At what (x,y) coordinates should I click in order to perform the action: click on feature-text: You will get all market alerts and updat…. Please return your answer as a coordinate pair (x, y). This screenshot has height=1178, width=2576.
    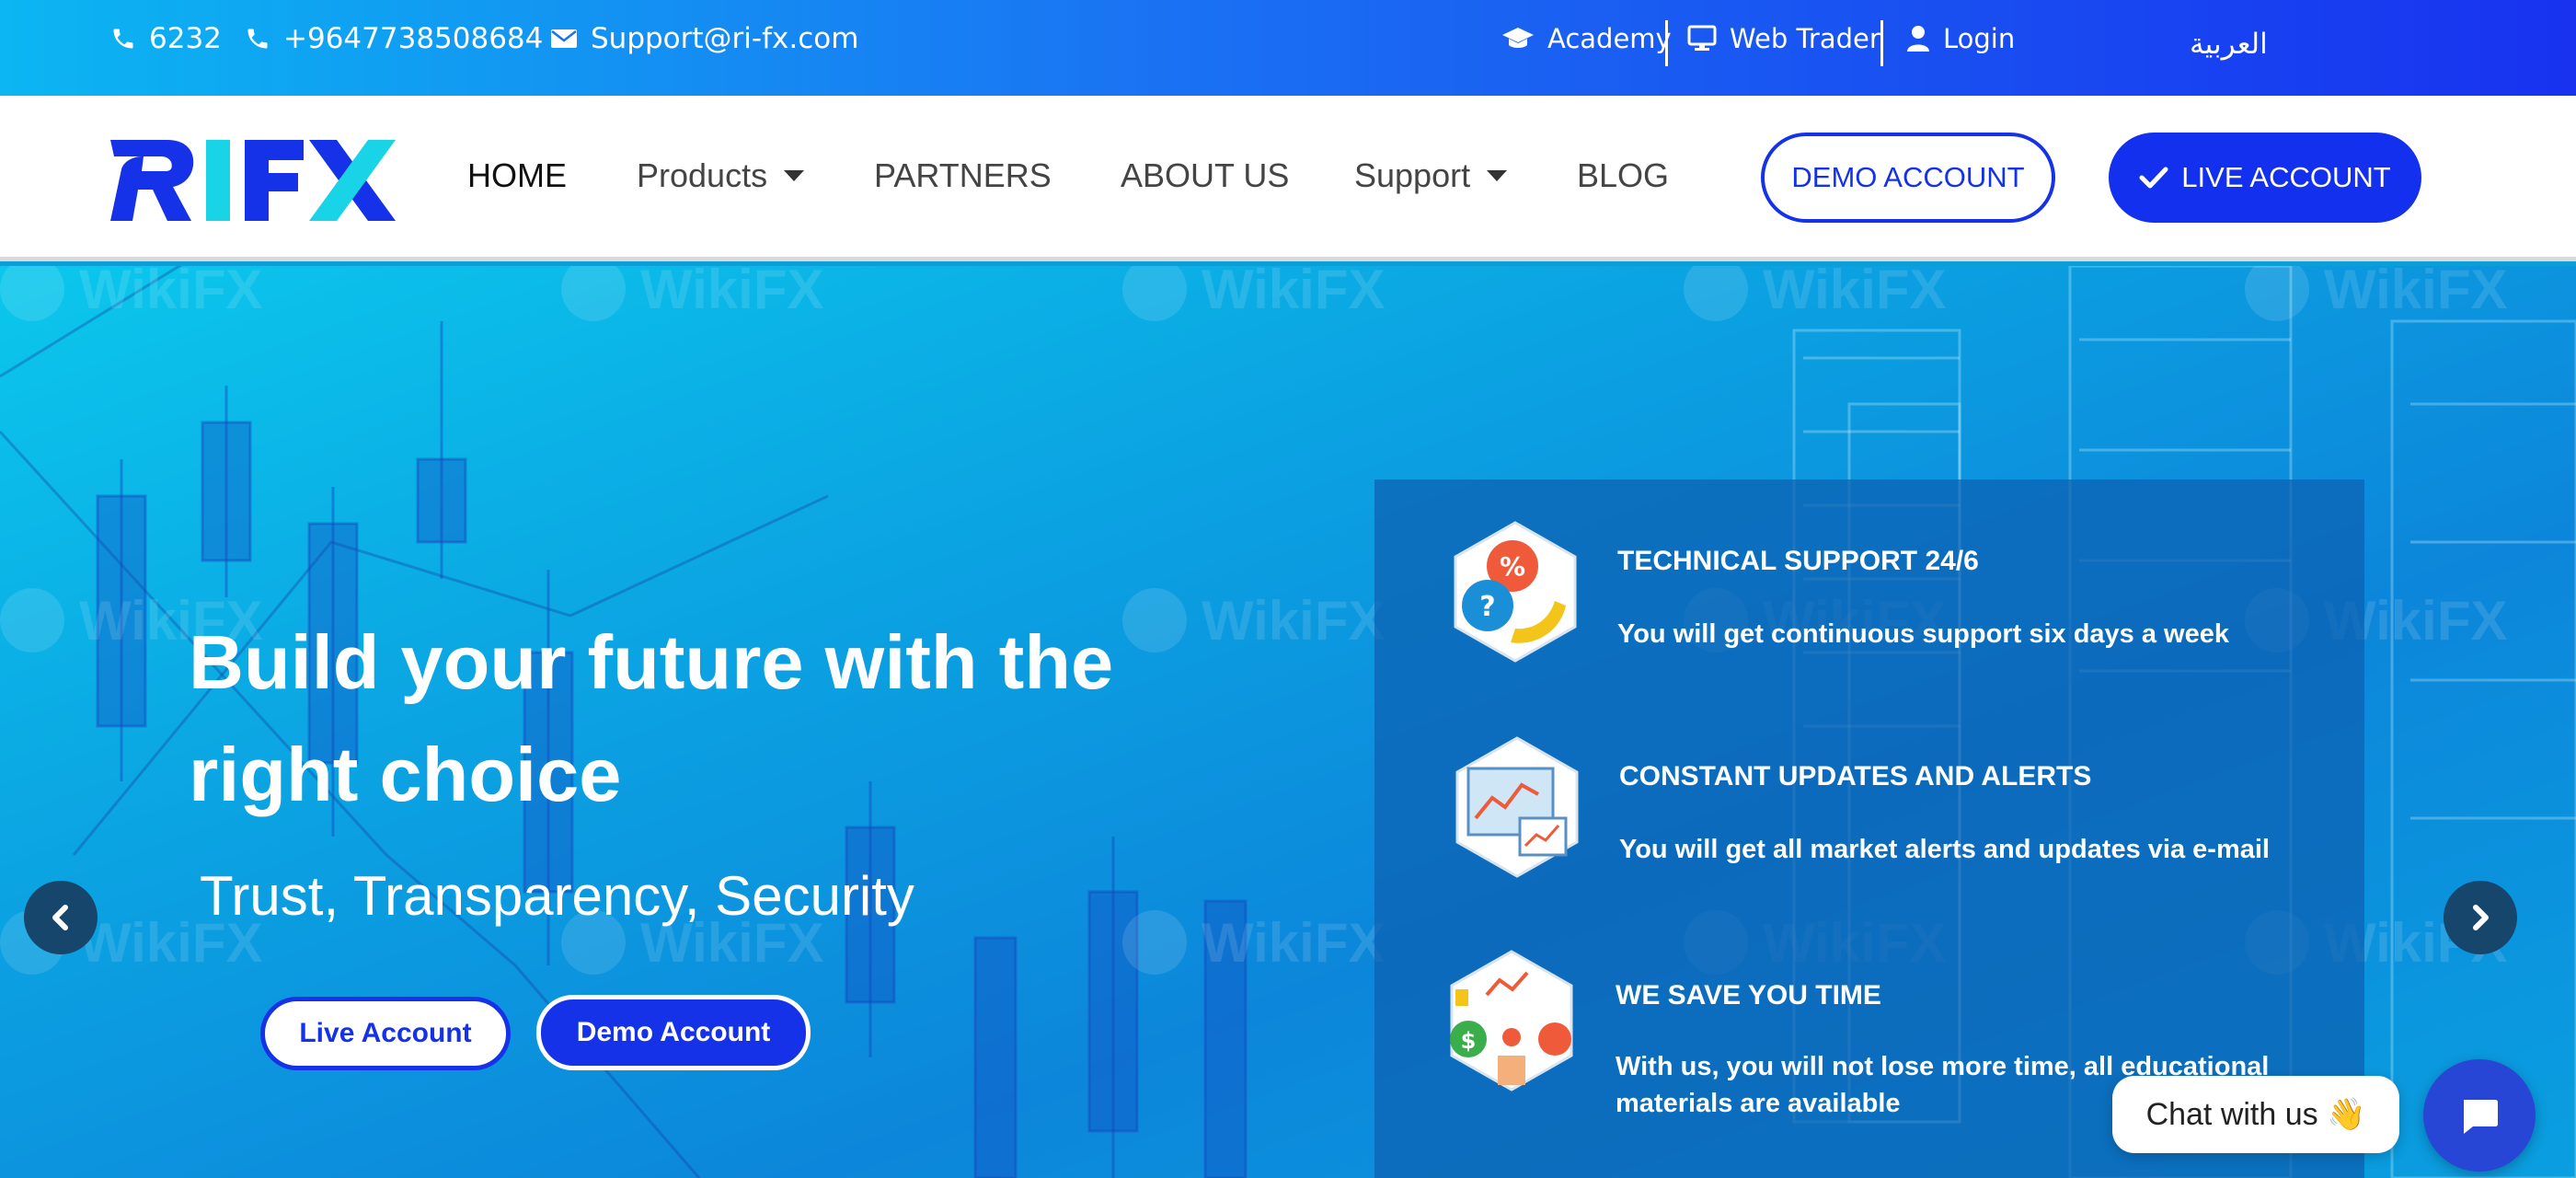
    Looking at the image, I should click on (1944, 849).